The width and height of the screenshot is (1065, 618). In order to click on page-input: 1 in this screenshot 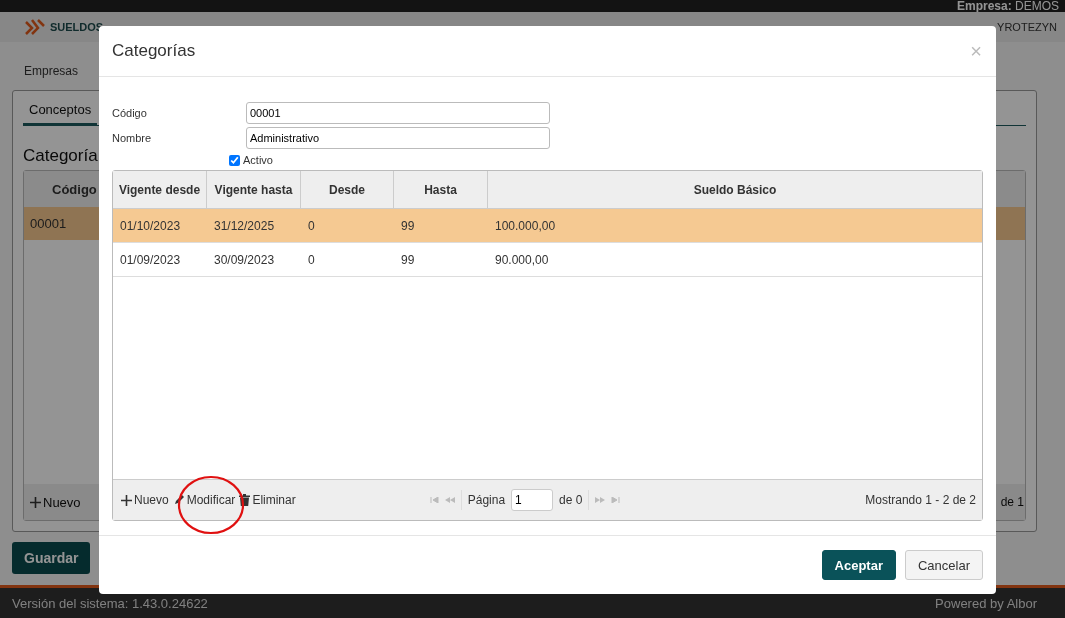, I will do `click(532, 500)`.